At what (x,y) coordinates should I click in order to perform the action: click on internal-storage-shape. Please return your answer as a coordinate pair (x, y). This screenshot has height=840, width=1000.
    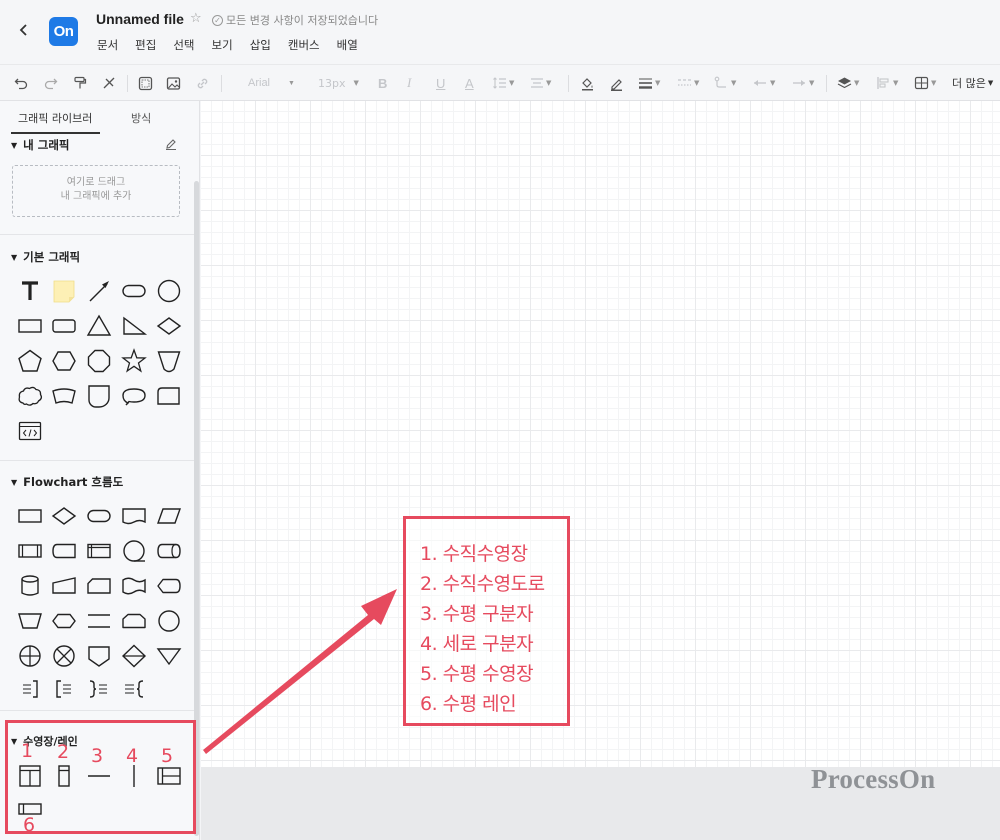
    Looking at the image, I should click on (99, 551).